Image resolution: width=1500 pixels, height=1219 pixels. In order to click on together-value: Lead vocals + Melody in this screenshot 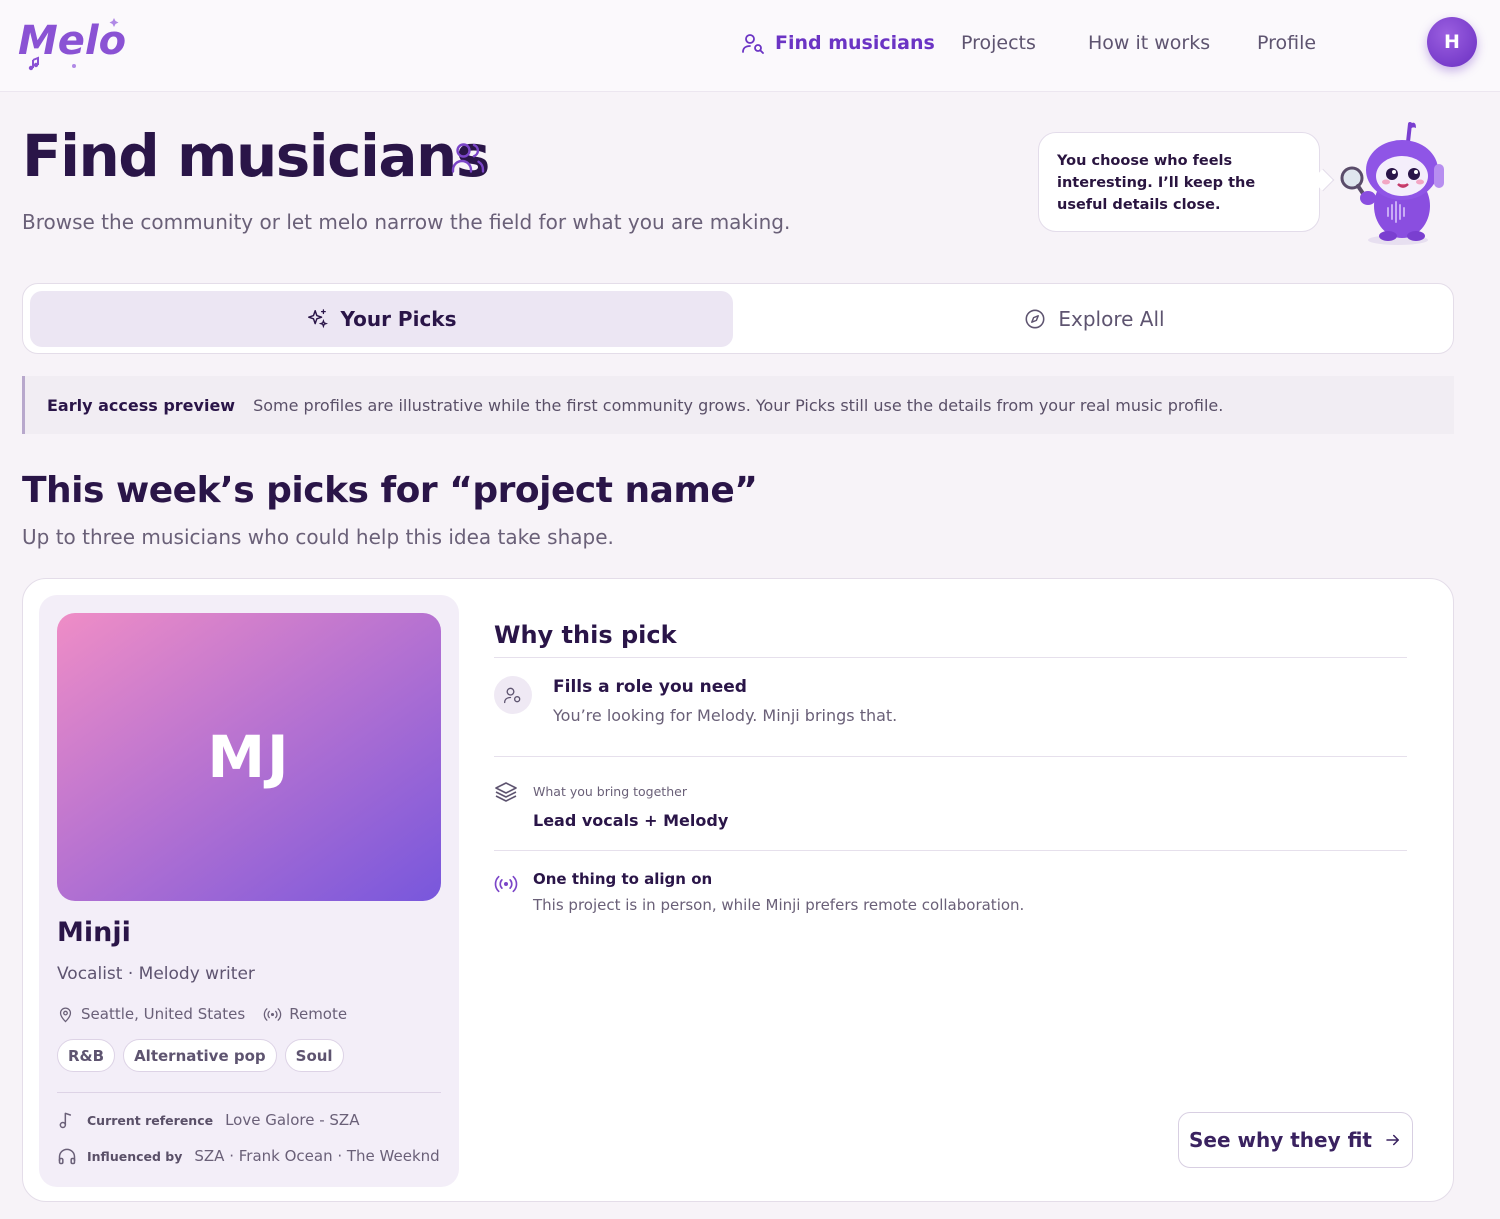, I will do `click(631, 820)`.